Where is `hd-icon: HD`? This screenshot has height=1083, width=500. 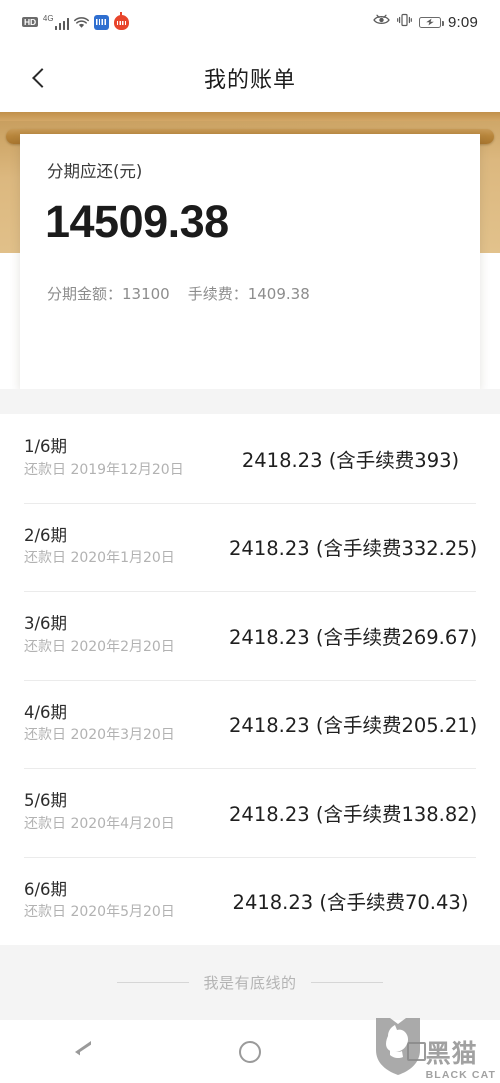 hd-icon: HD is located at coordinates (30, 22).